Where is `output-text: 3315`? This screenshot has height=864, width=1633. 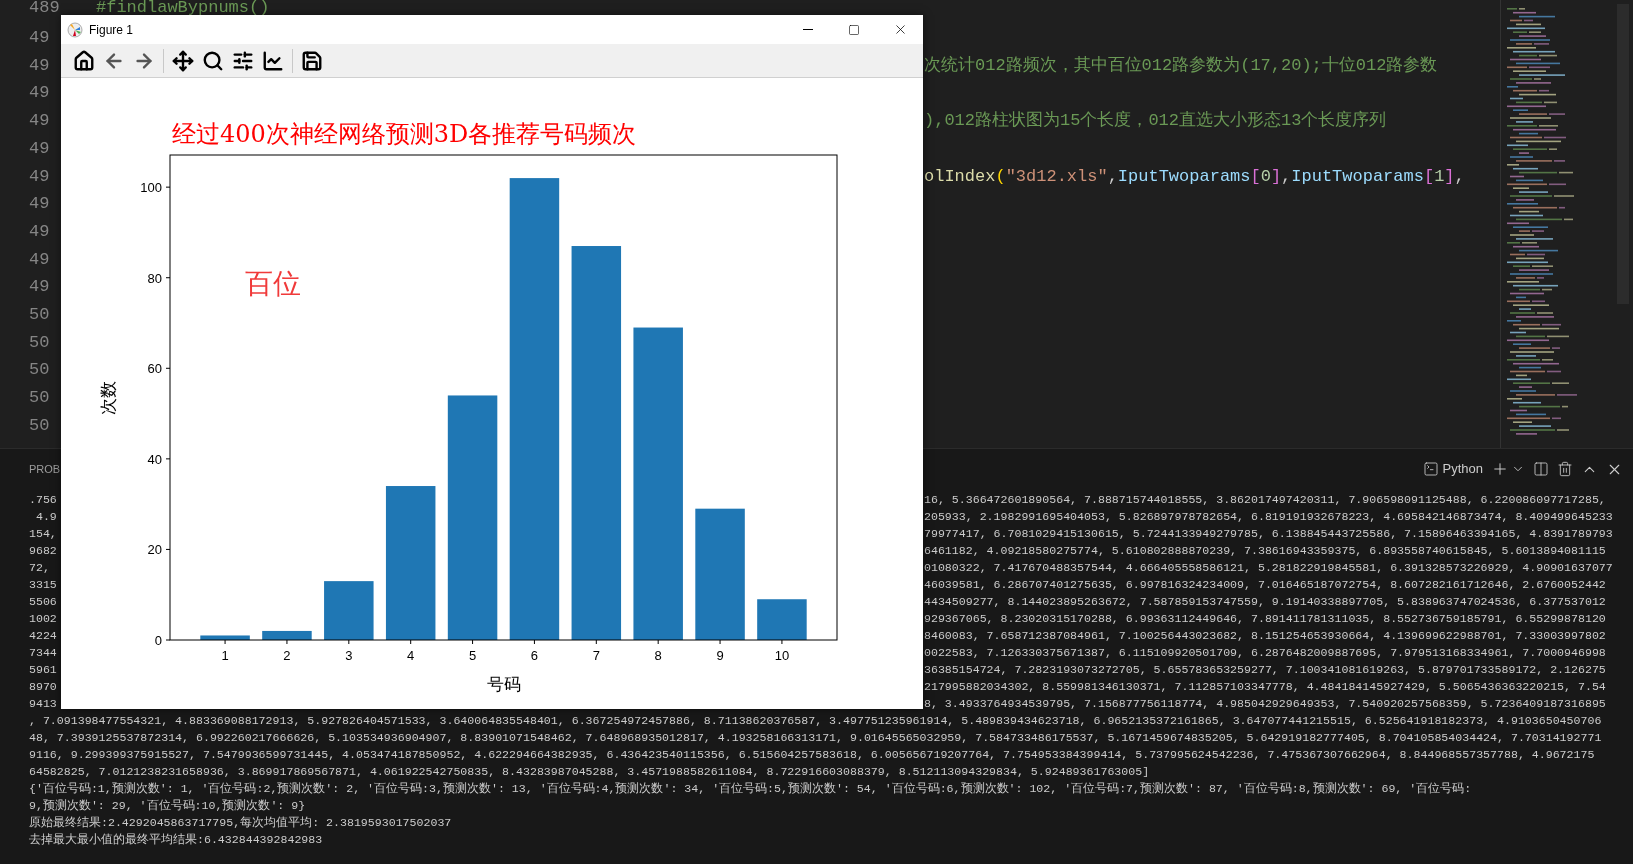
output-text: 3315 is located at coordinates (43, 584).